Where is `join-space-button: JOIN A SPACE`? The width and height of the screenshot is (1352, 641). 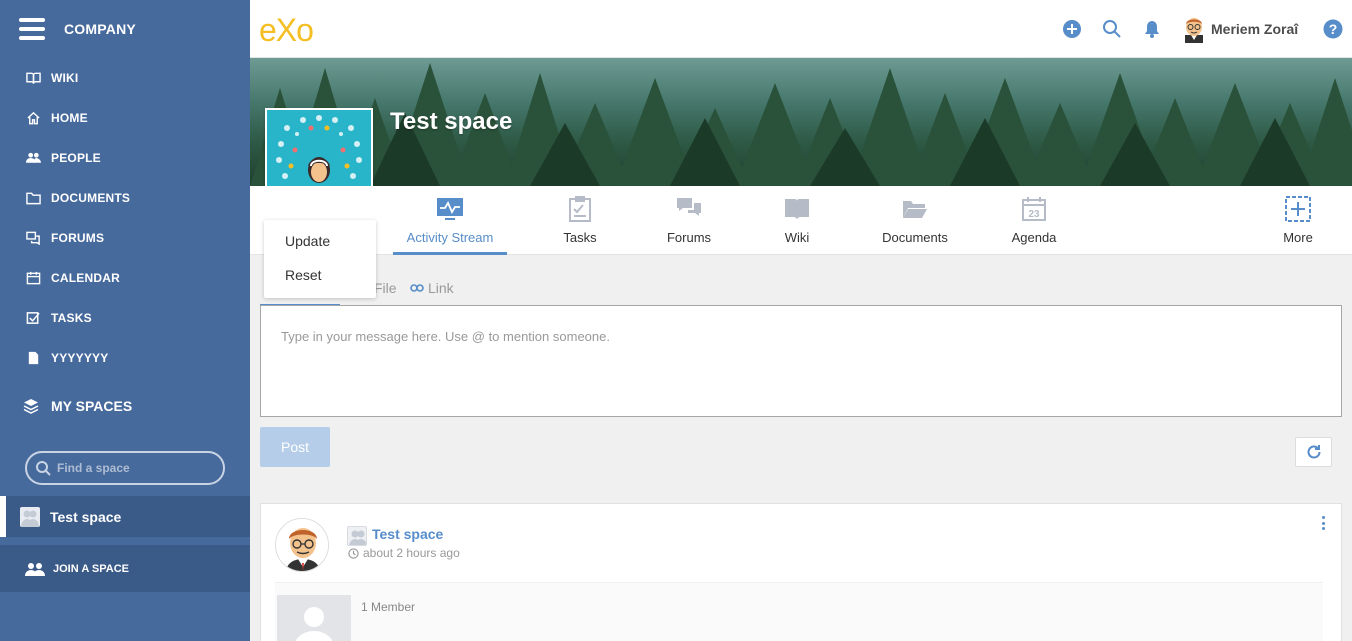
join-space-button: JOIN A SPACE is located at coordinates (125, 568).